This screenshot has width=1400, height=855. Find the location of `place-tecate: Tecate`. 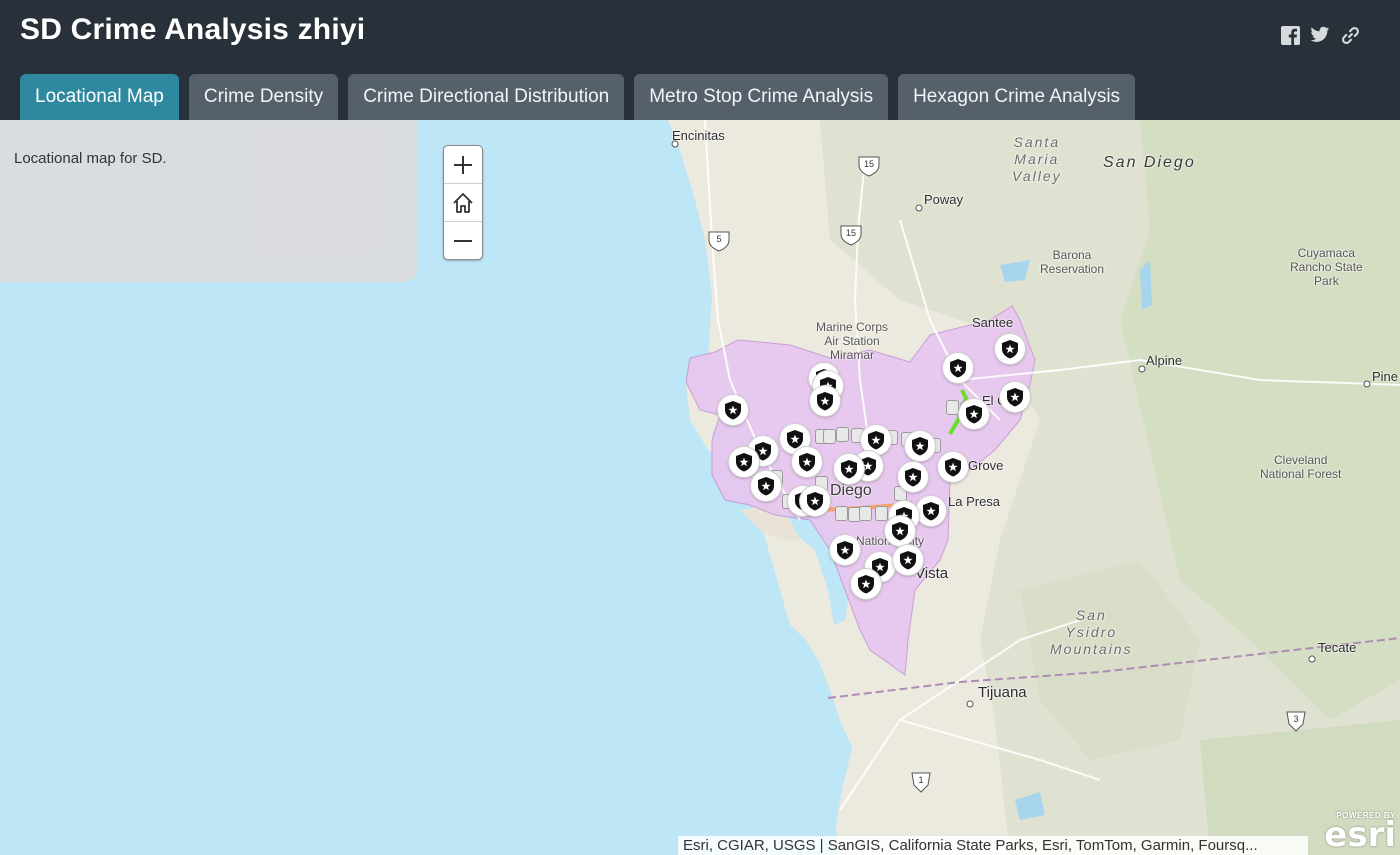

place-tecate: Tecate is located at coordinates (1337, 647).